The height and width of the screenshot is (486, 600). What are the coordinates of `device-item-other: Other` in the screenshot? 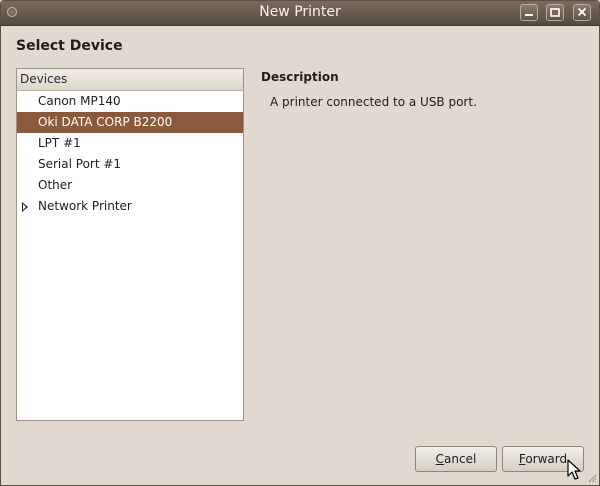 It's located at (130, 185).